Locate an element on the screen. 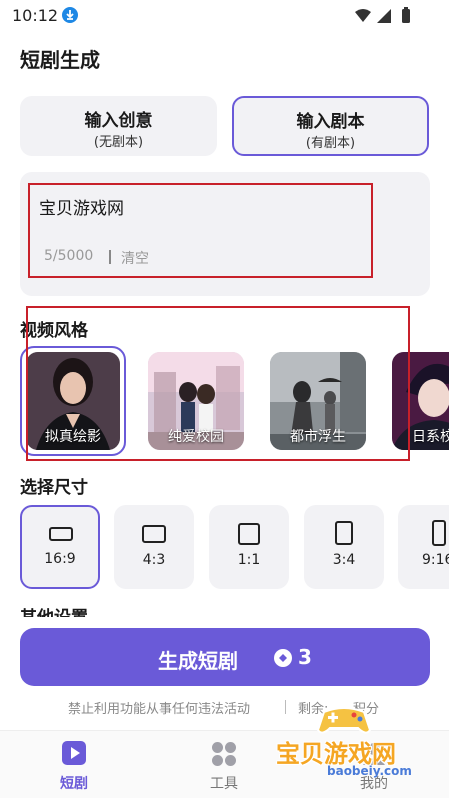 This screenshot has height=798, width=449. size-option-9-16: 9:16 is located at coordinates (423, 547).